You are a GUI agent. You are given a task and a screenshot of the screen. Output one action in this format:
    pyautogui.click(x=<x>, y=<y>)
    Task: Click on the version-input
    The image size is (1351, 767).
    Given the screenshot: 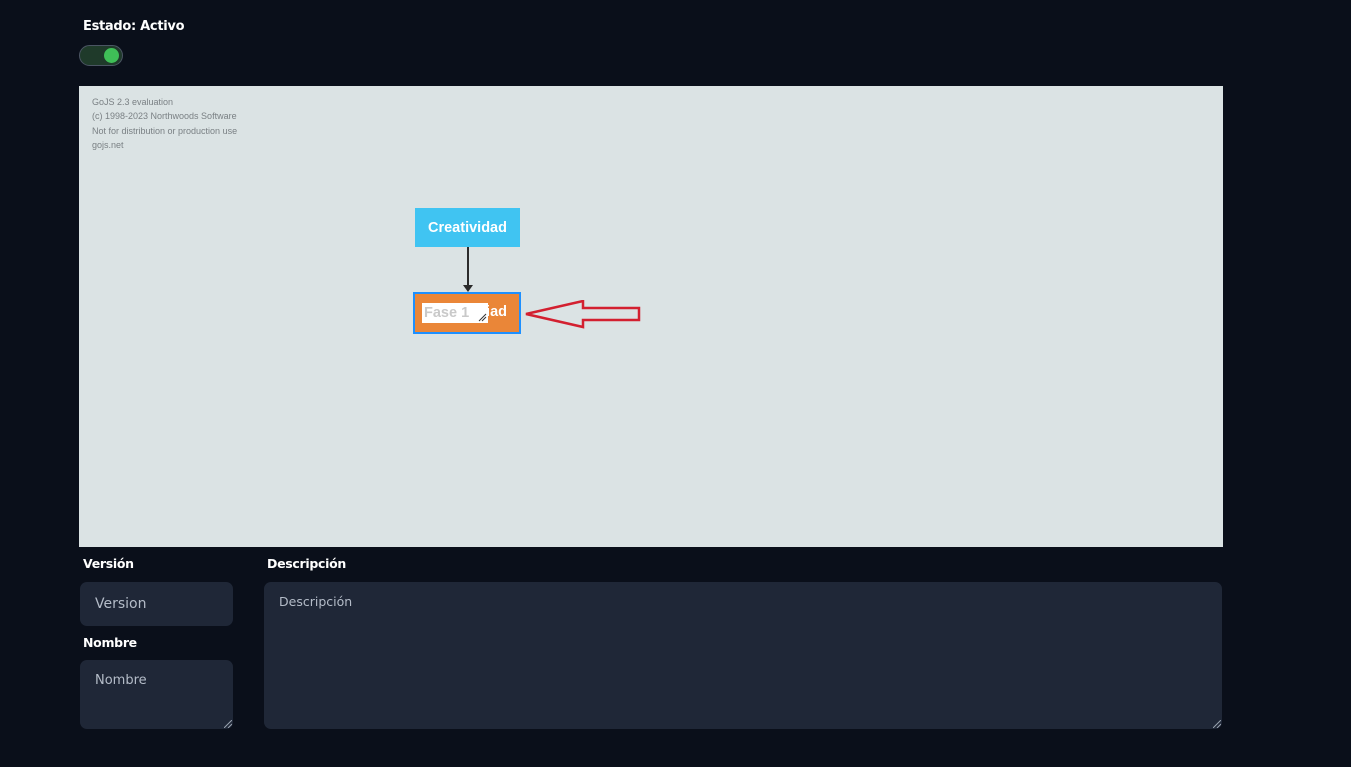 What is the action you would take?
    pyautogui.click(x=156, y=604)
    